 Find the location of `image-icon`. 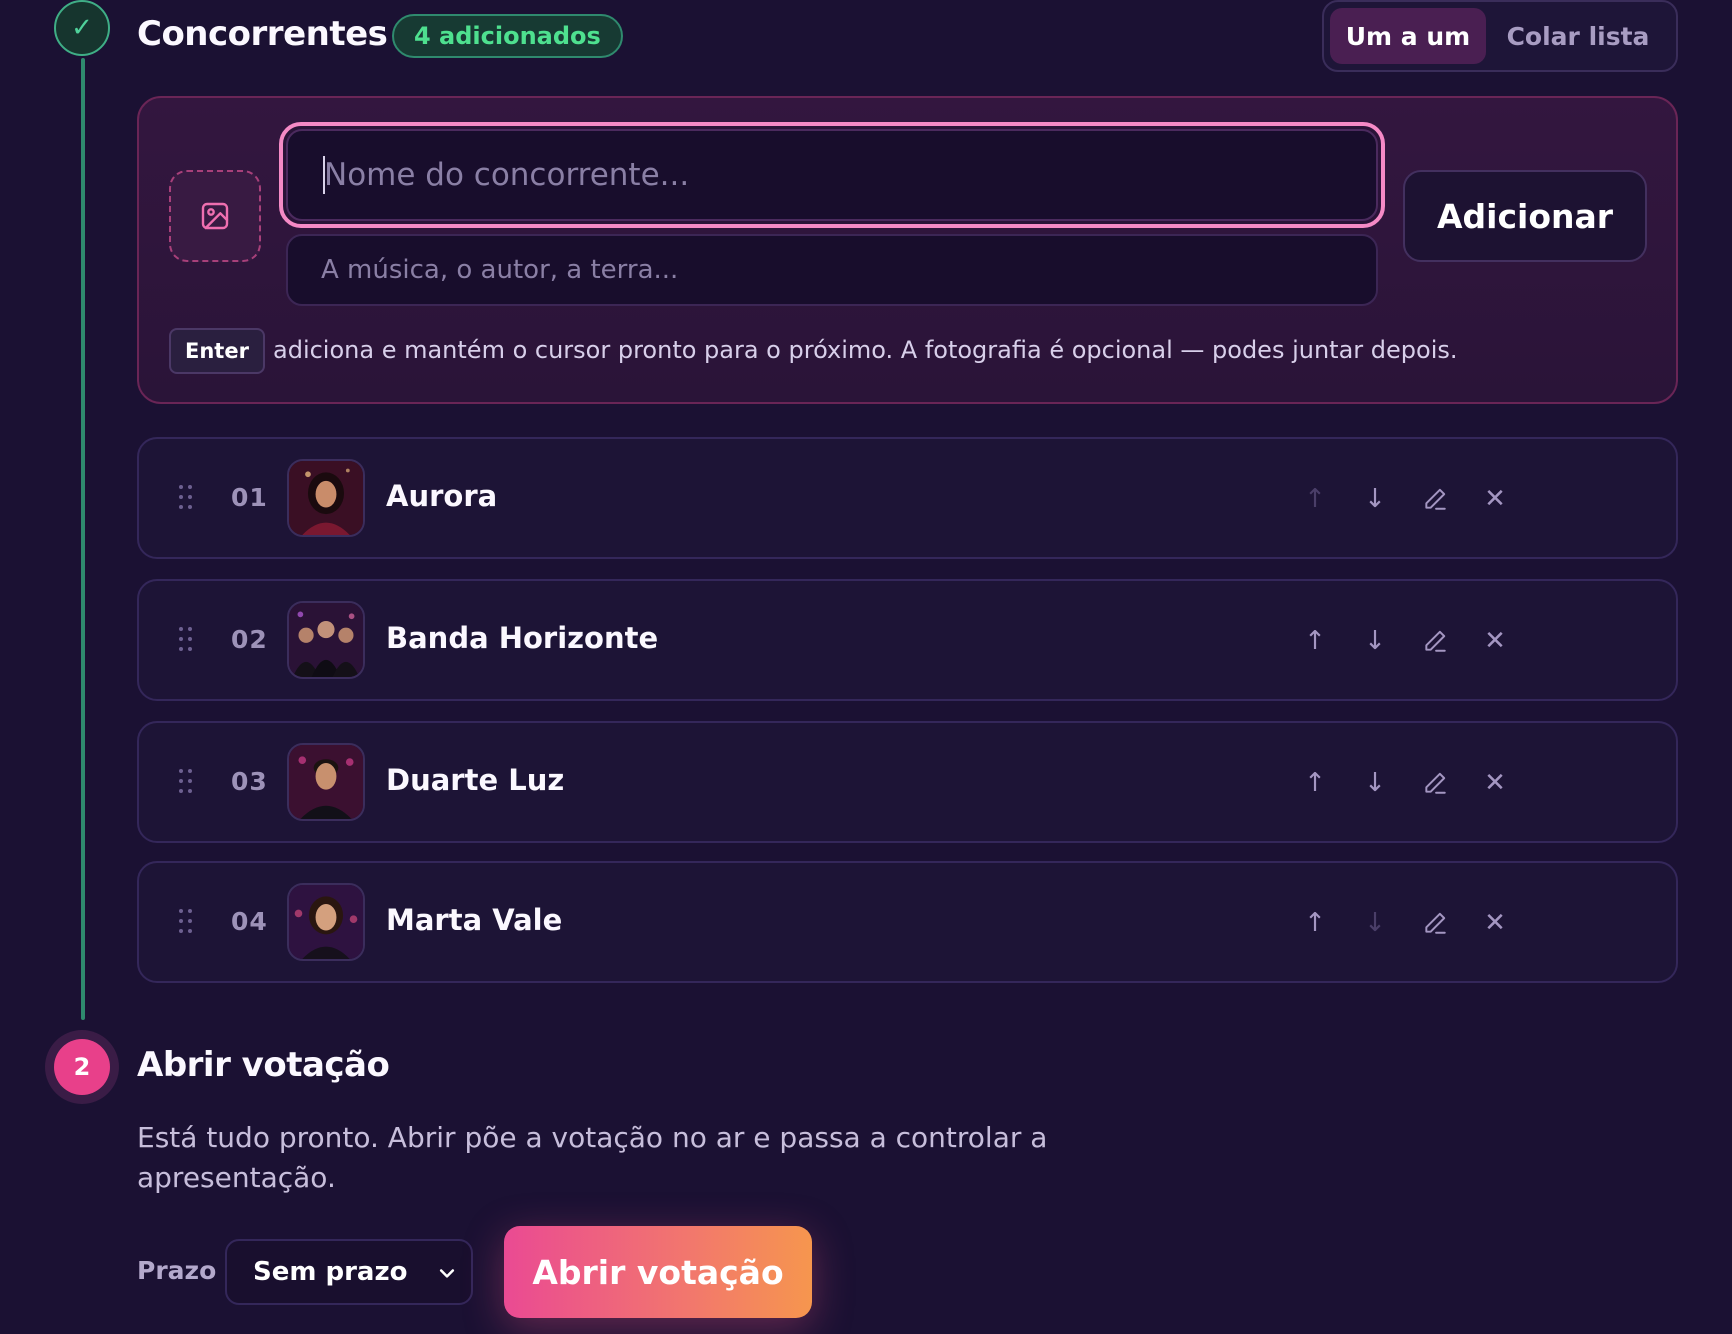

image-icon is located at coordinates (215, 216).